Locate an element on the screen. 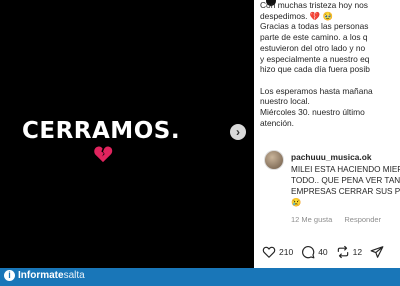  like-count: 210 is located at coordinates (286, 252).